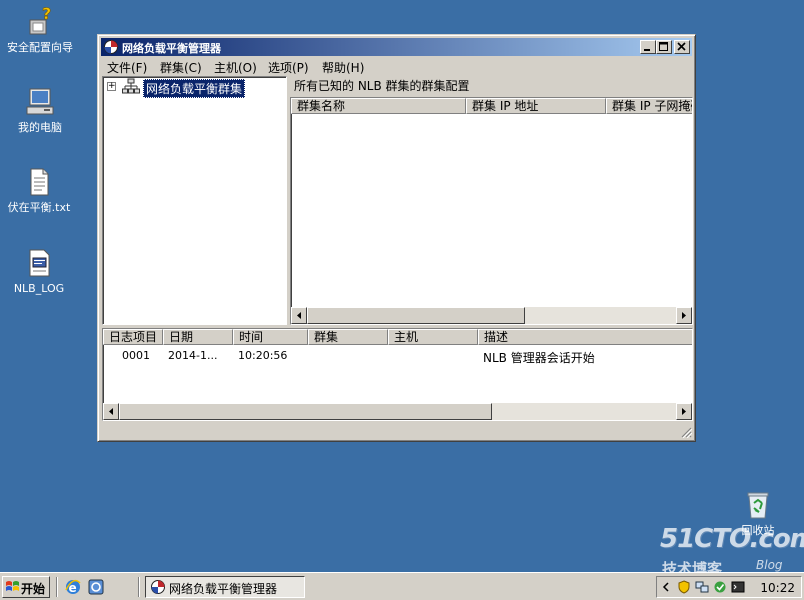 The image size is (804, 600). I want to click on close-button, so click(682, 47).